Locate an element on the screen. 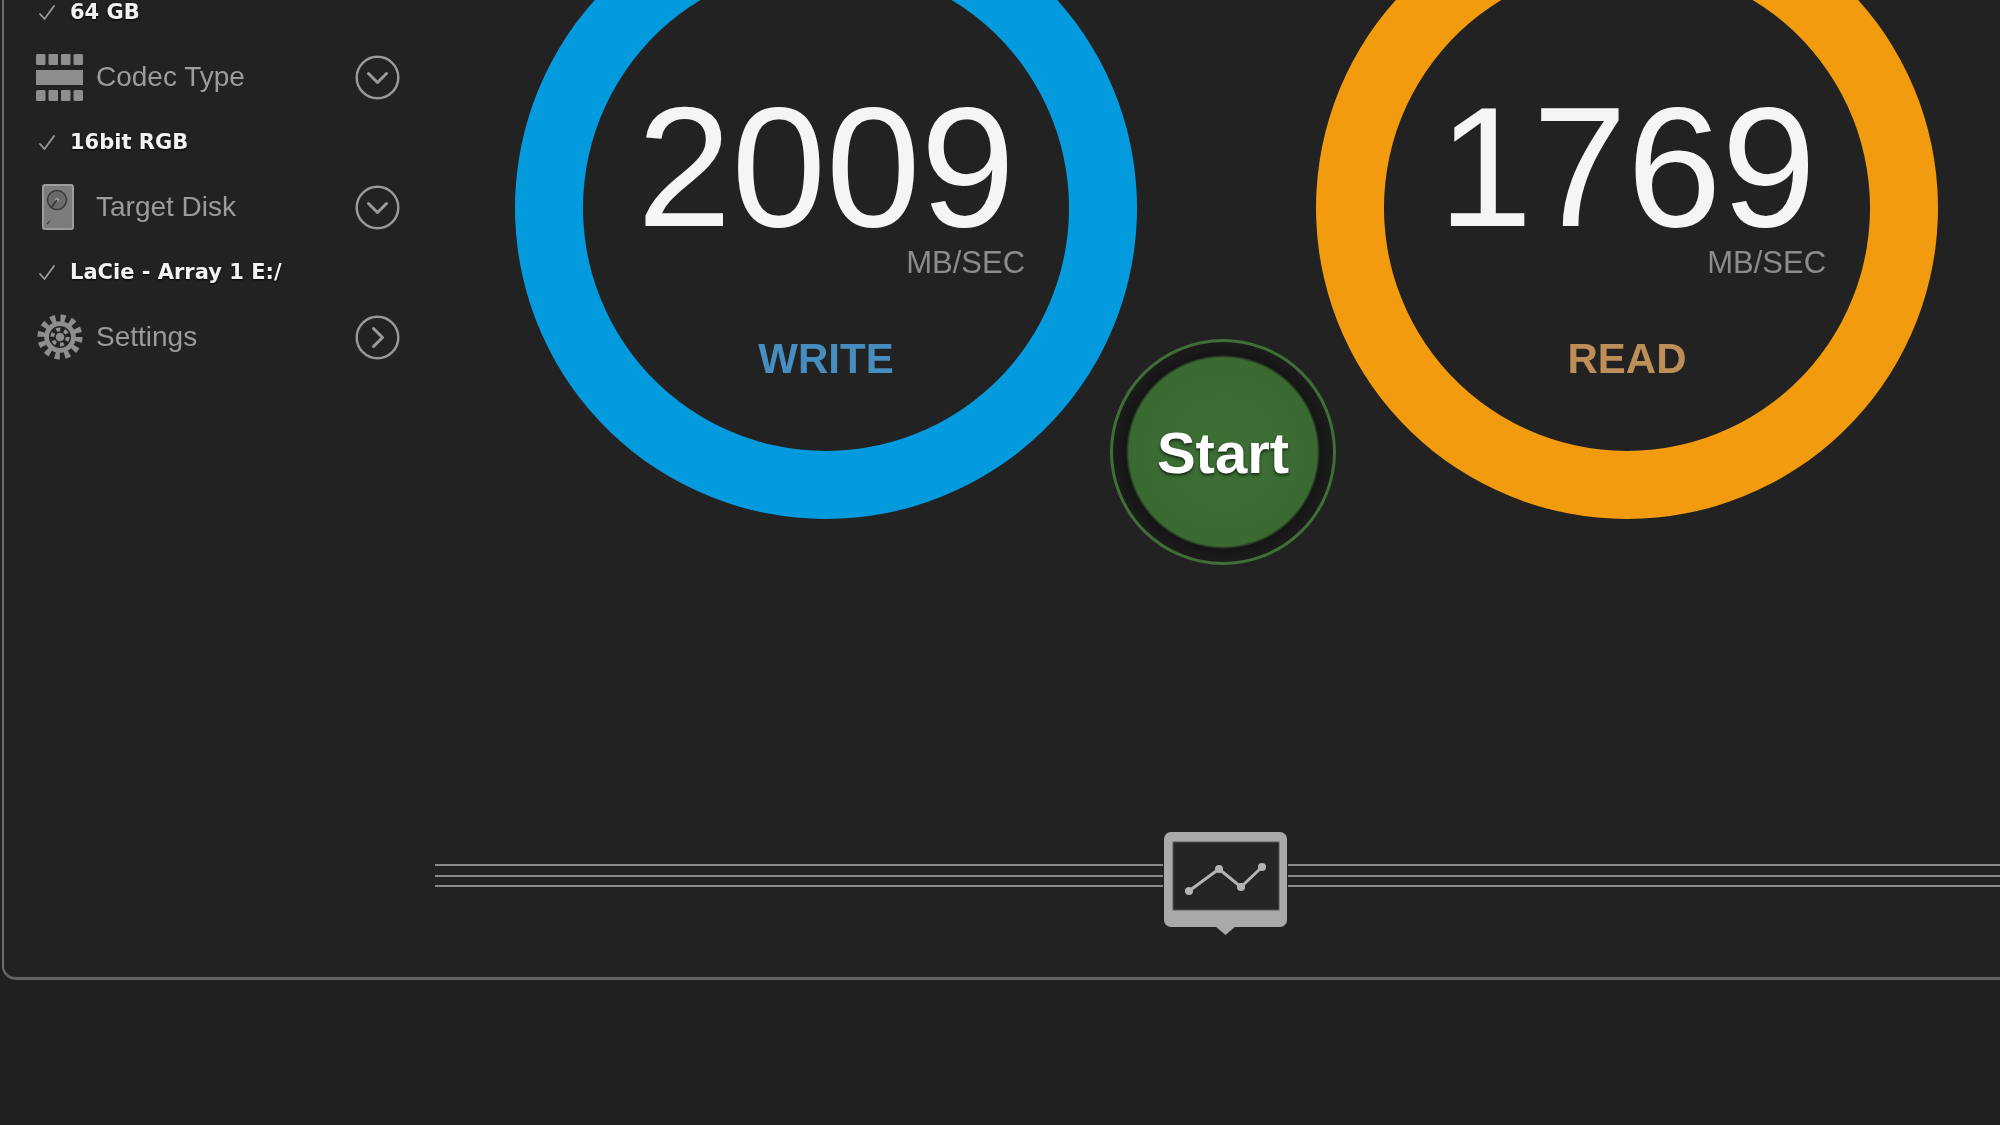 This screenshot has height=1125, width=2000. start-button: Start is located at coordinates (1223, 452).